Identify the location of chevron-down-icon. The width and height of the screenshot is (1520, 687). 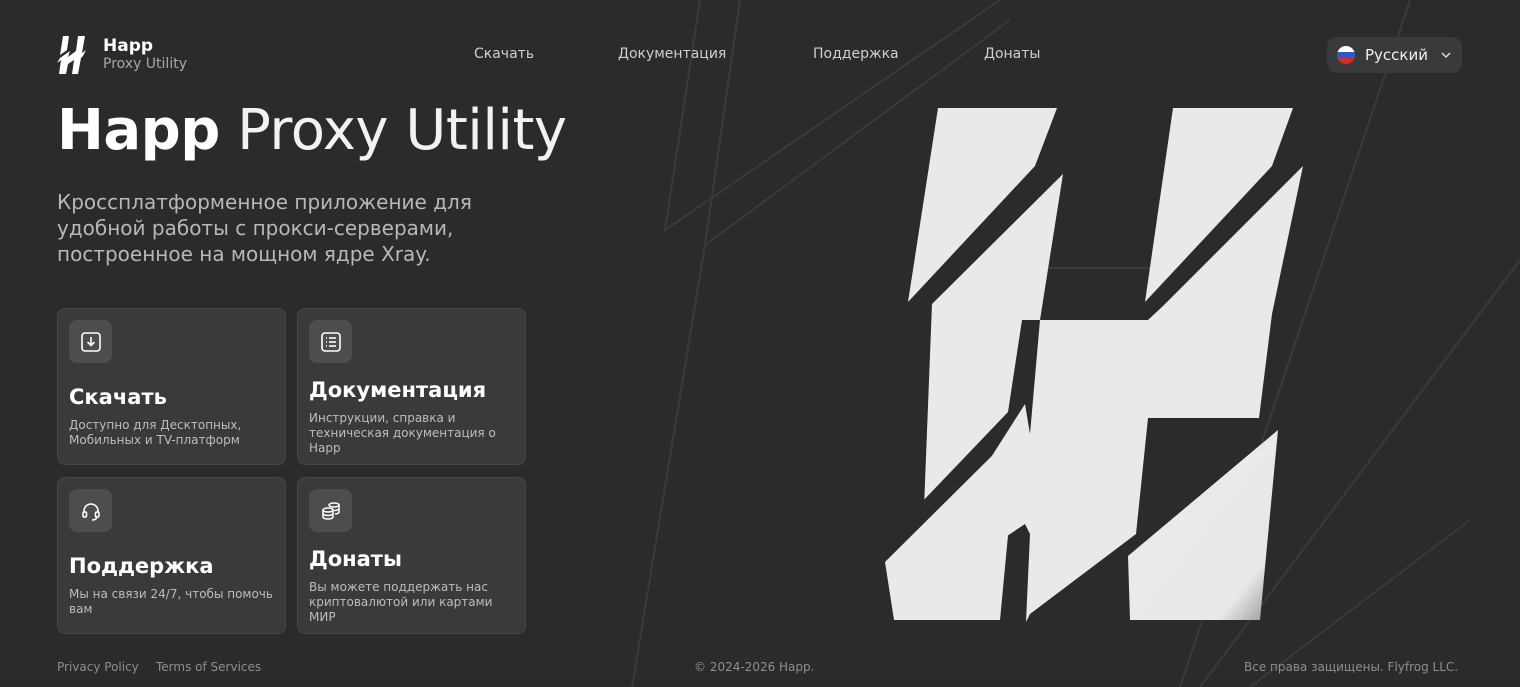
(1446, 55).